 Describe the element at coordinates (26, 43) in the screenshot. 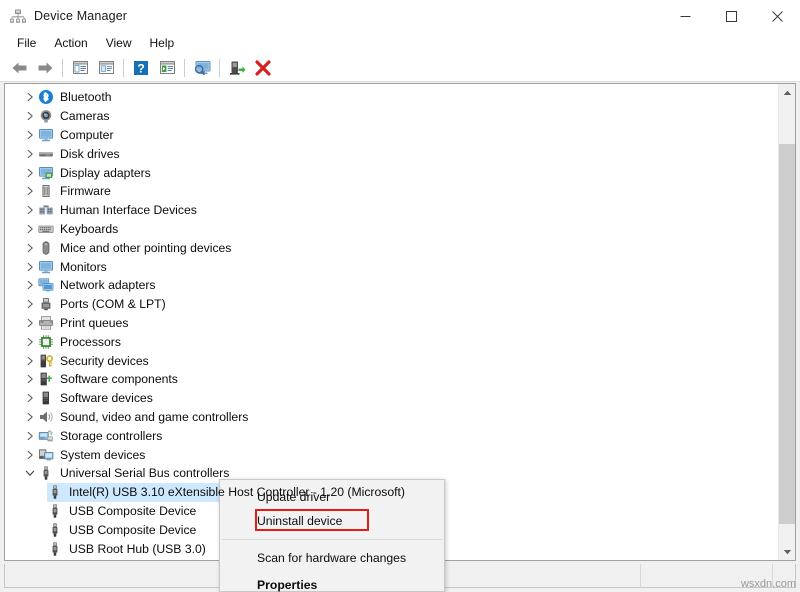

I see `menu-file: File` at that location.